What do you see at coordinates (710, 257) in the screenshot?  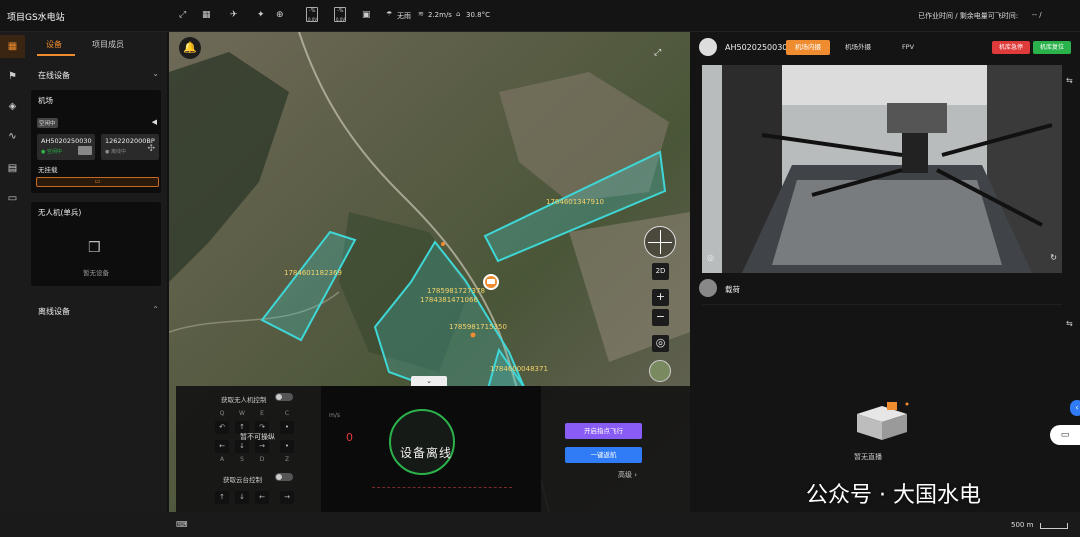 I see `camera-settings-icon: ◎` at bounding box center [710, 257].